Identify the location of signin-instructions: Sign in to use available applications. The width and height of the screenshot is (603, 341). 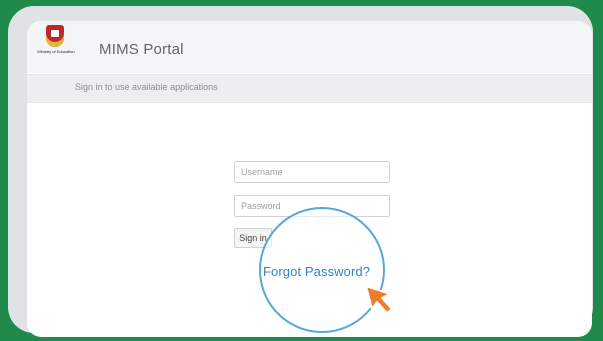
(146, 87).